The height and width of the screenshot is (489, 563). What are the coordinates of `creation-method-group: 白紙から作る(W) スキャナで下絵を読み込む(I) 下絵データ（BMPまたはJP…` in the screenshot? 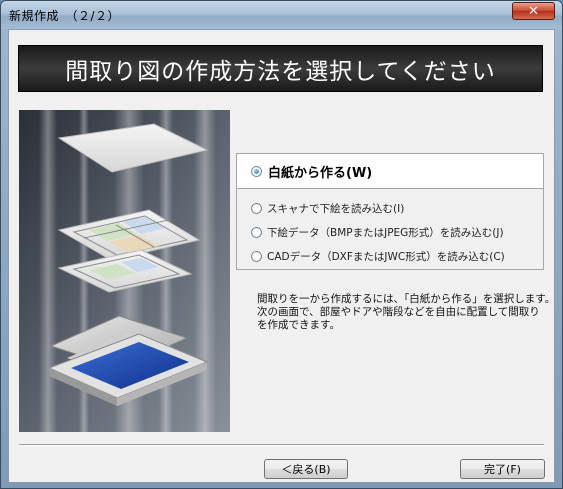 It's located at (390, 211).